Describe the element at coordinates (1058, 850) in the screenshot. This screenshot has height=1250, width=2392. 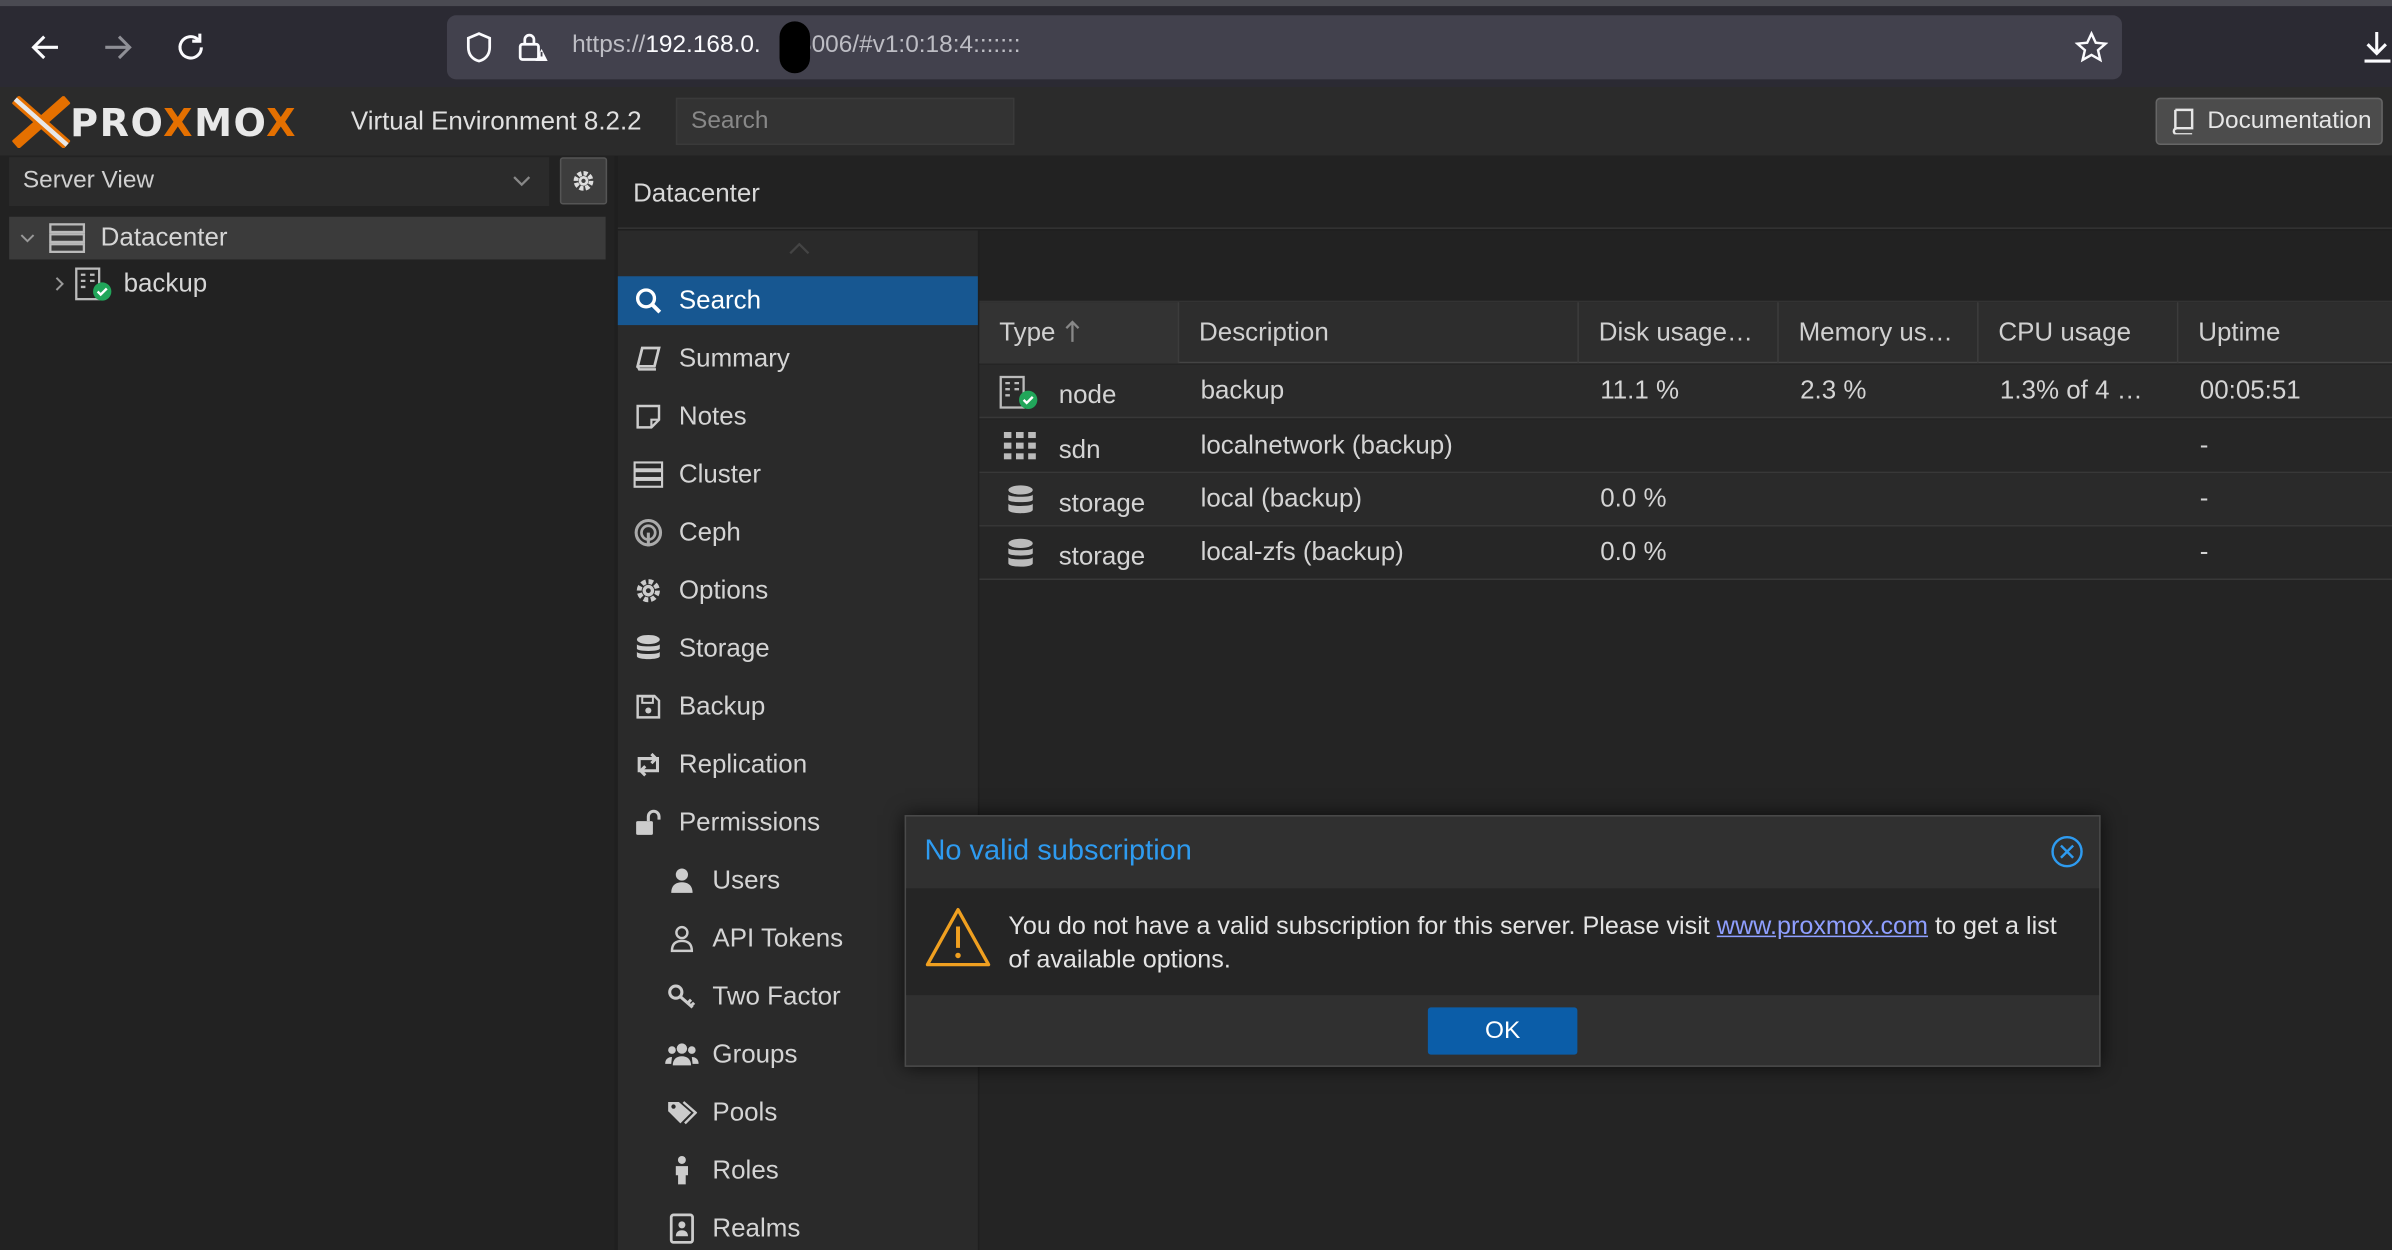
I see `dialog-title: No valid subscription` at that location.